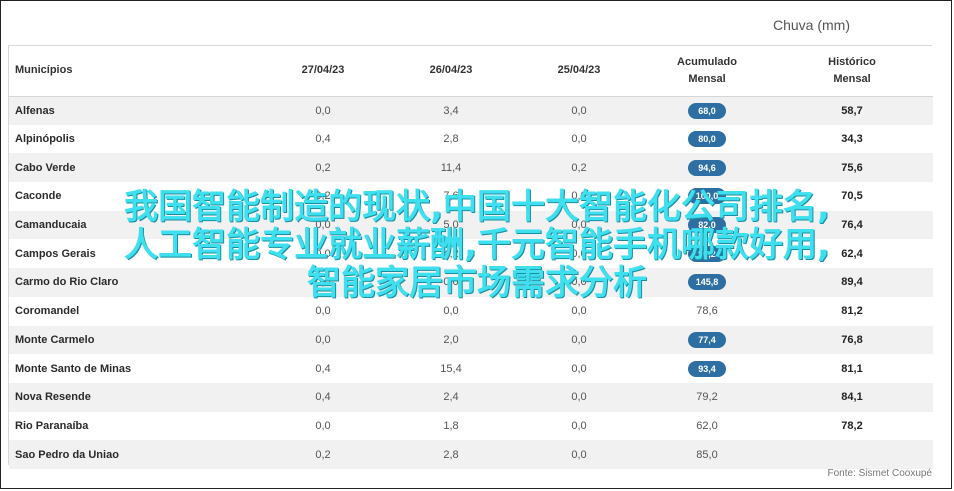  I want to click on header-date-1: 27/04/23, so click(323, 71).